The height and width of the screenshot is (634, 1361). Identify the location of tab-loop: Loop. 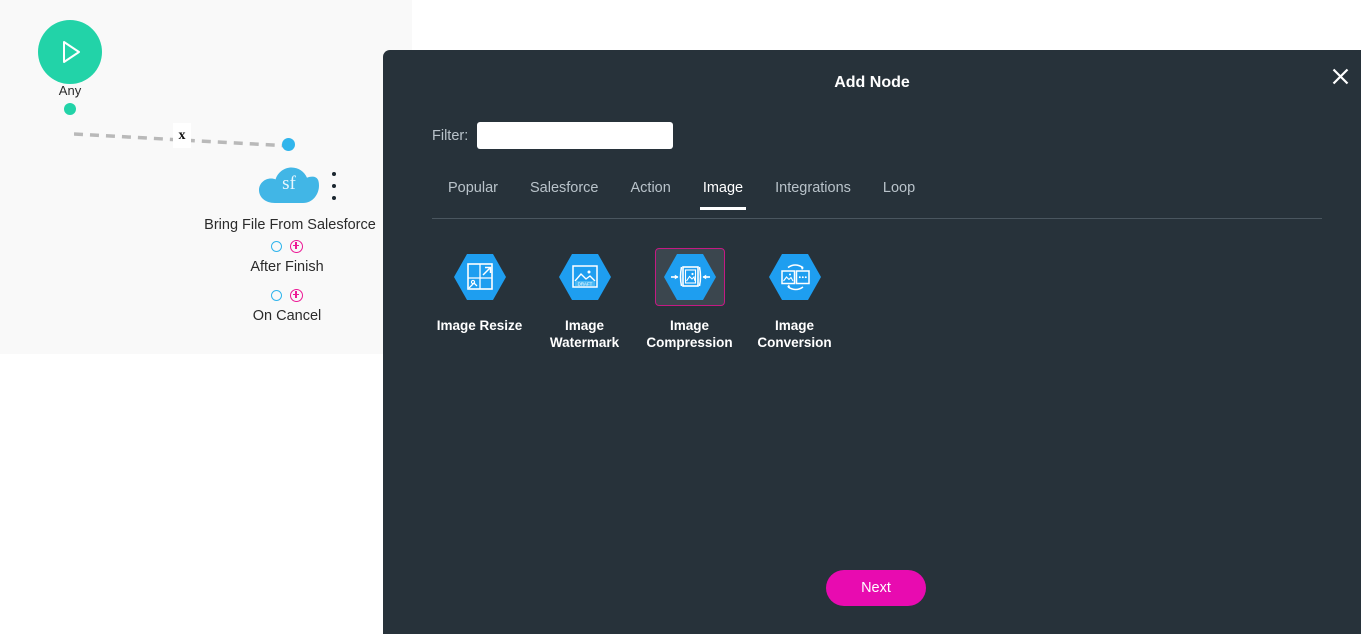
(899, 194).